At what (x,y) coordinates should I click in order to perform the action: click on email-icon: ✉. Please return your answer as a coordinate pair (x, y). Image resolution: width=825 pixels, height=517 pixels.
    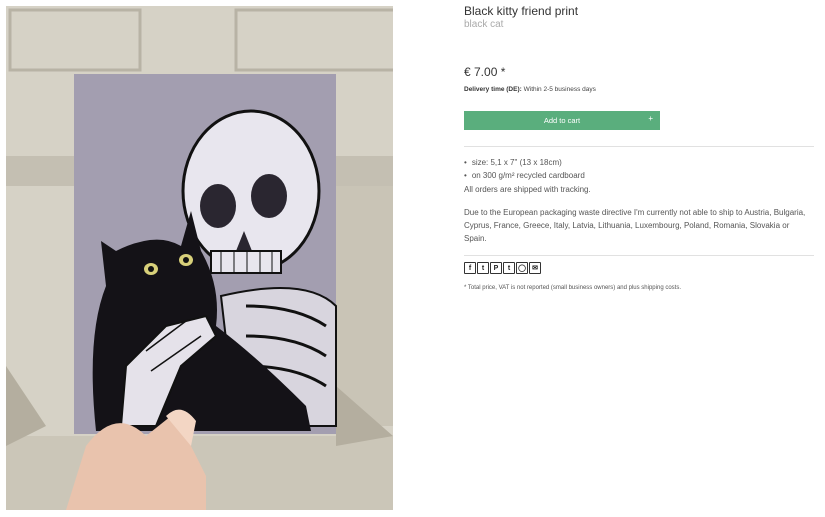
    Looking at the image, I should click on (535, 268).